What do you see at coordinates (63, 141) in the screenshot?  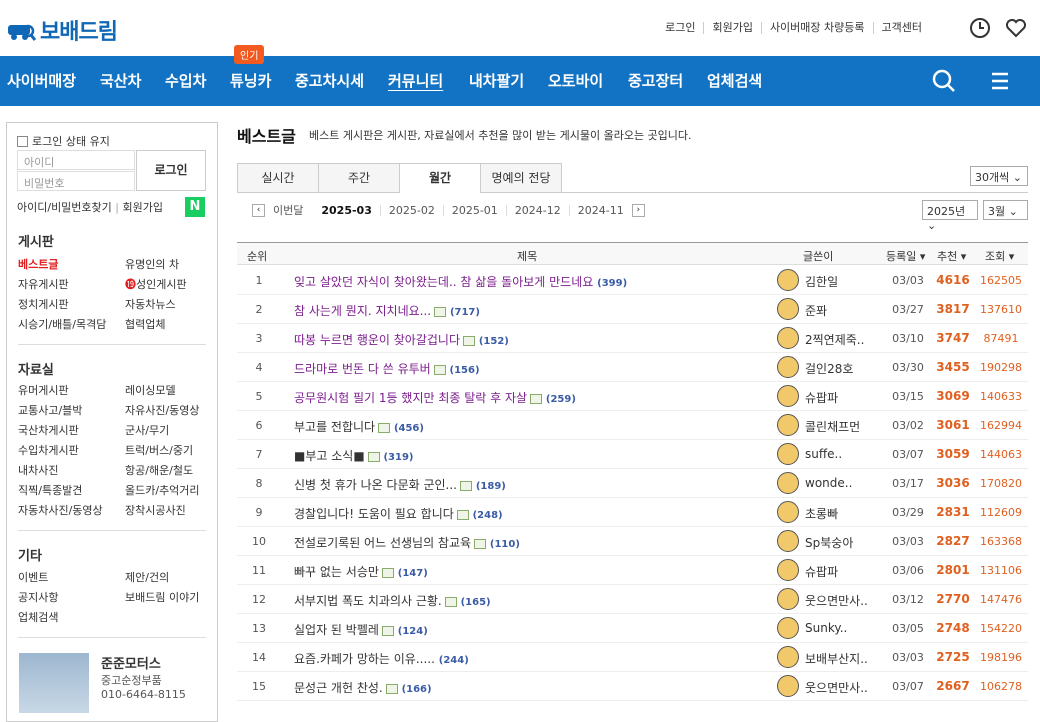 I see `keep-login-option: 로그인 상태 유지` at bounding box center [63, 141].